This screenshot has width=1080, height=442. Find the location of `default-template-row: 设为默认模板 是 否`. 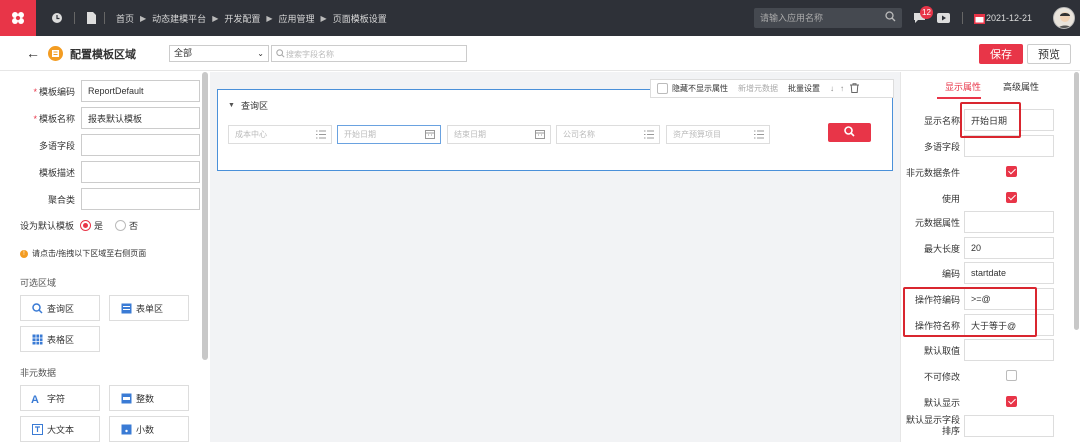

default-template-row: 设为默认模板 是 否 is located at coordinates (79, 225).